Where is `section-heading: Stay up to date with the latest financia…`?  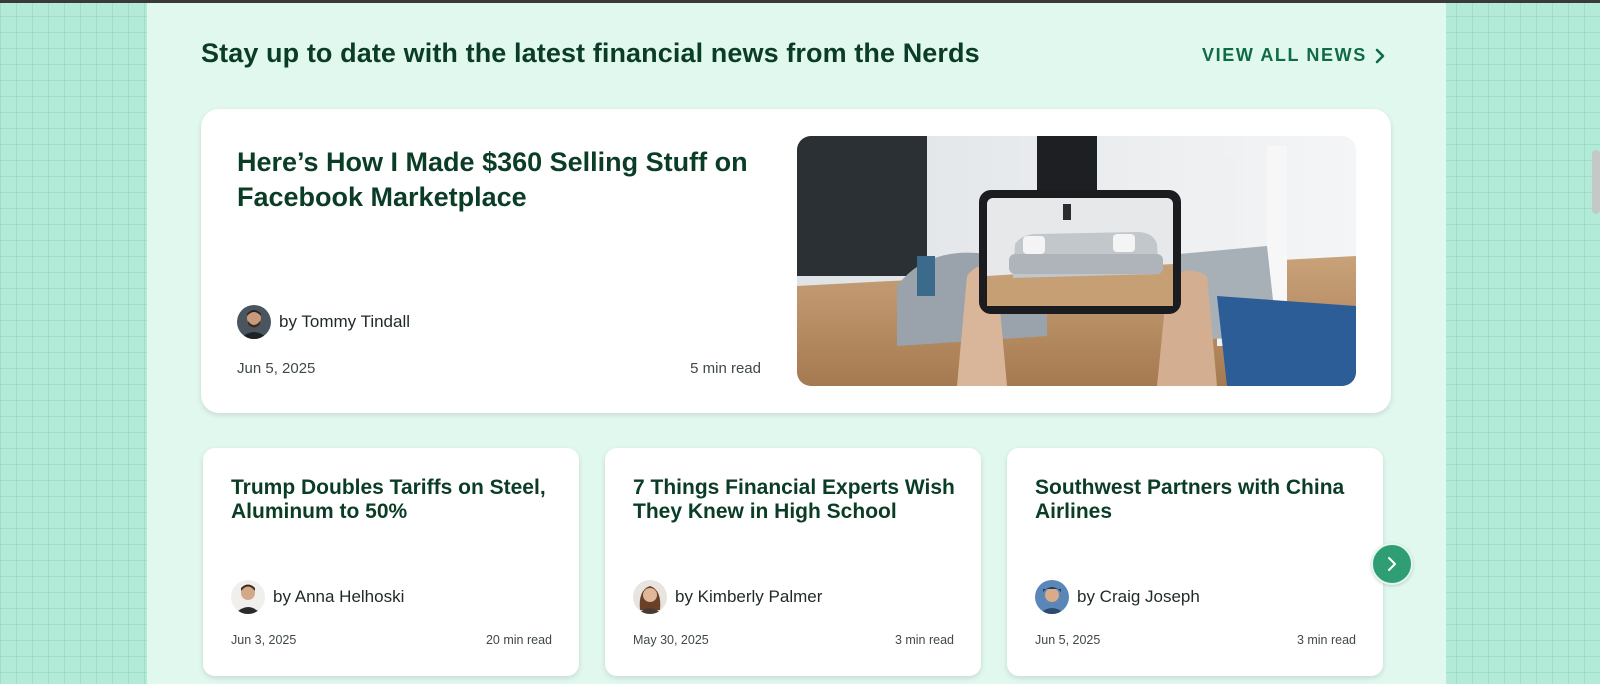 section-heading: Stay up to date with the latest financia… is located at coordinates (590, 53).